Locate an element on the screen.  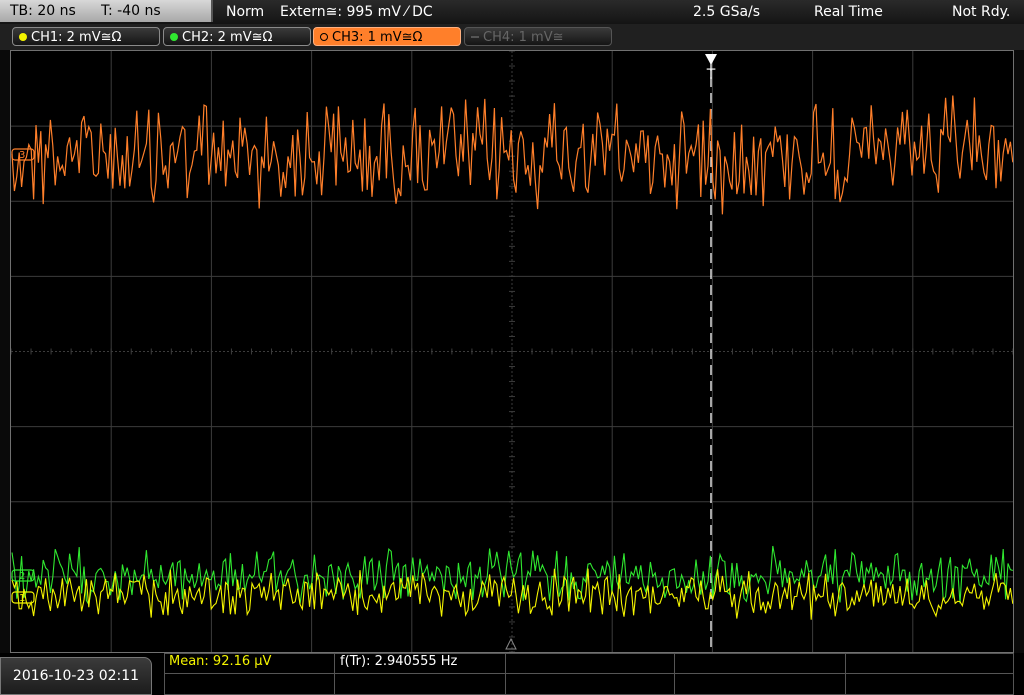
trigger-time-label: T: -40 ns is located at coordinates (131, 11).